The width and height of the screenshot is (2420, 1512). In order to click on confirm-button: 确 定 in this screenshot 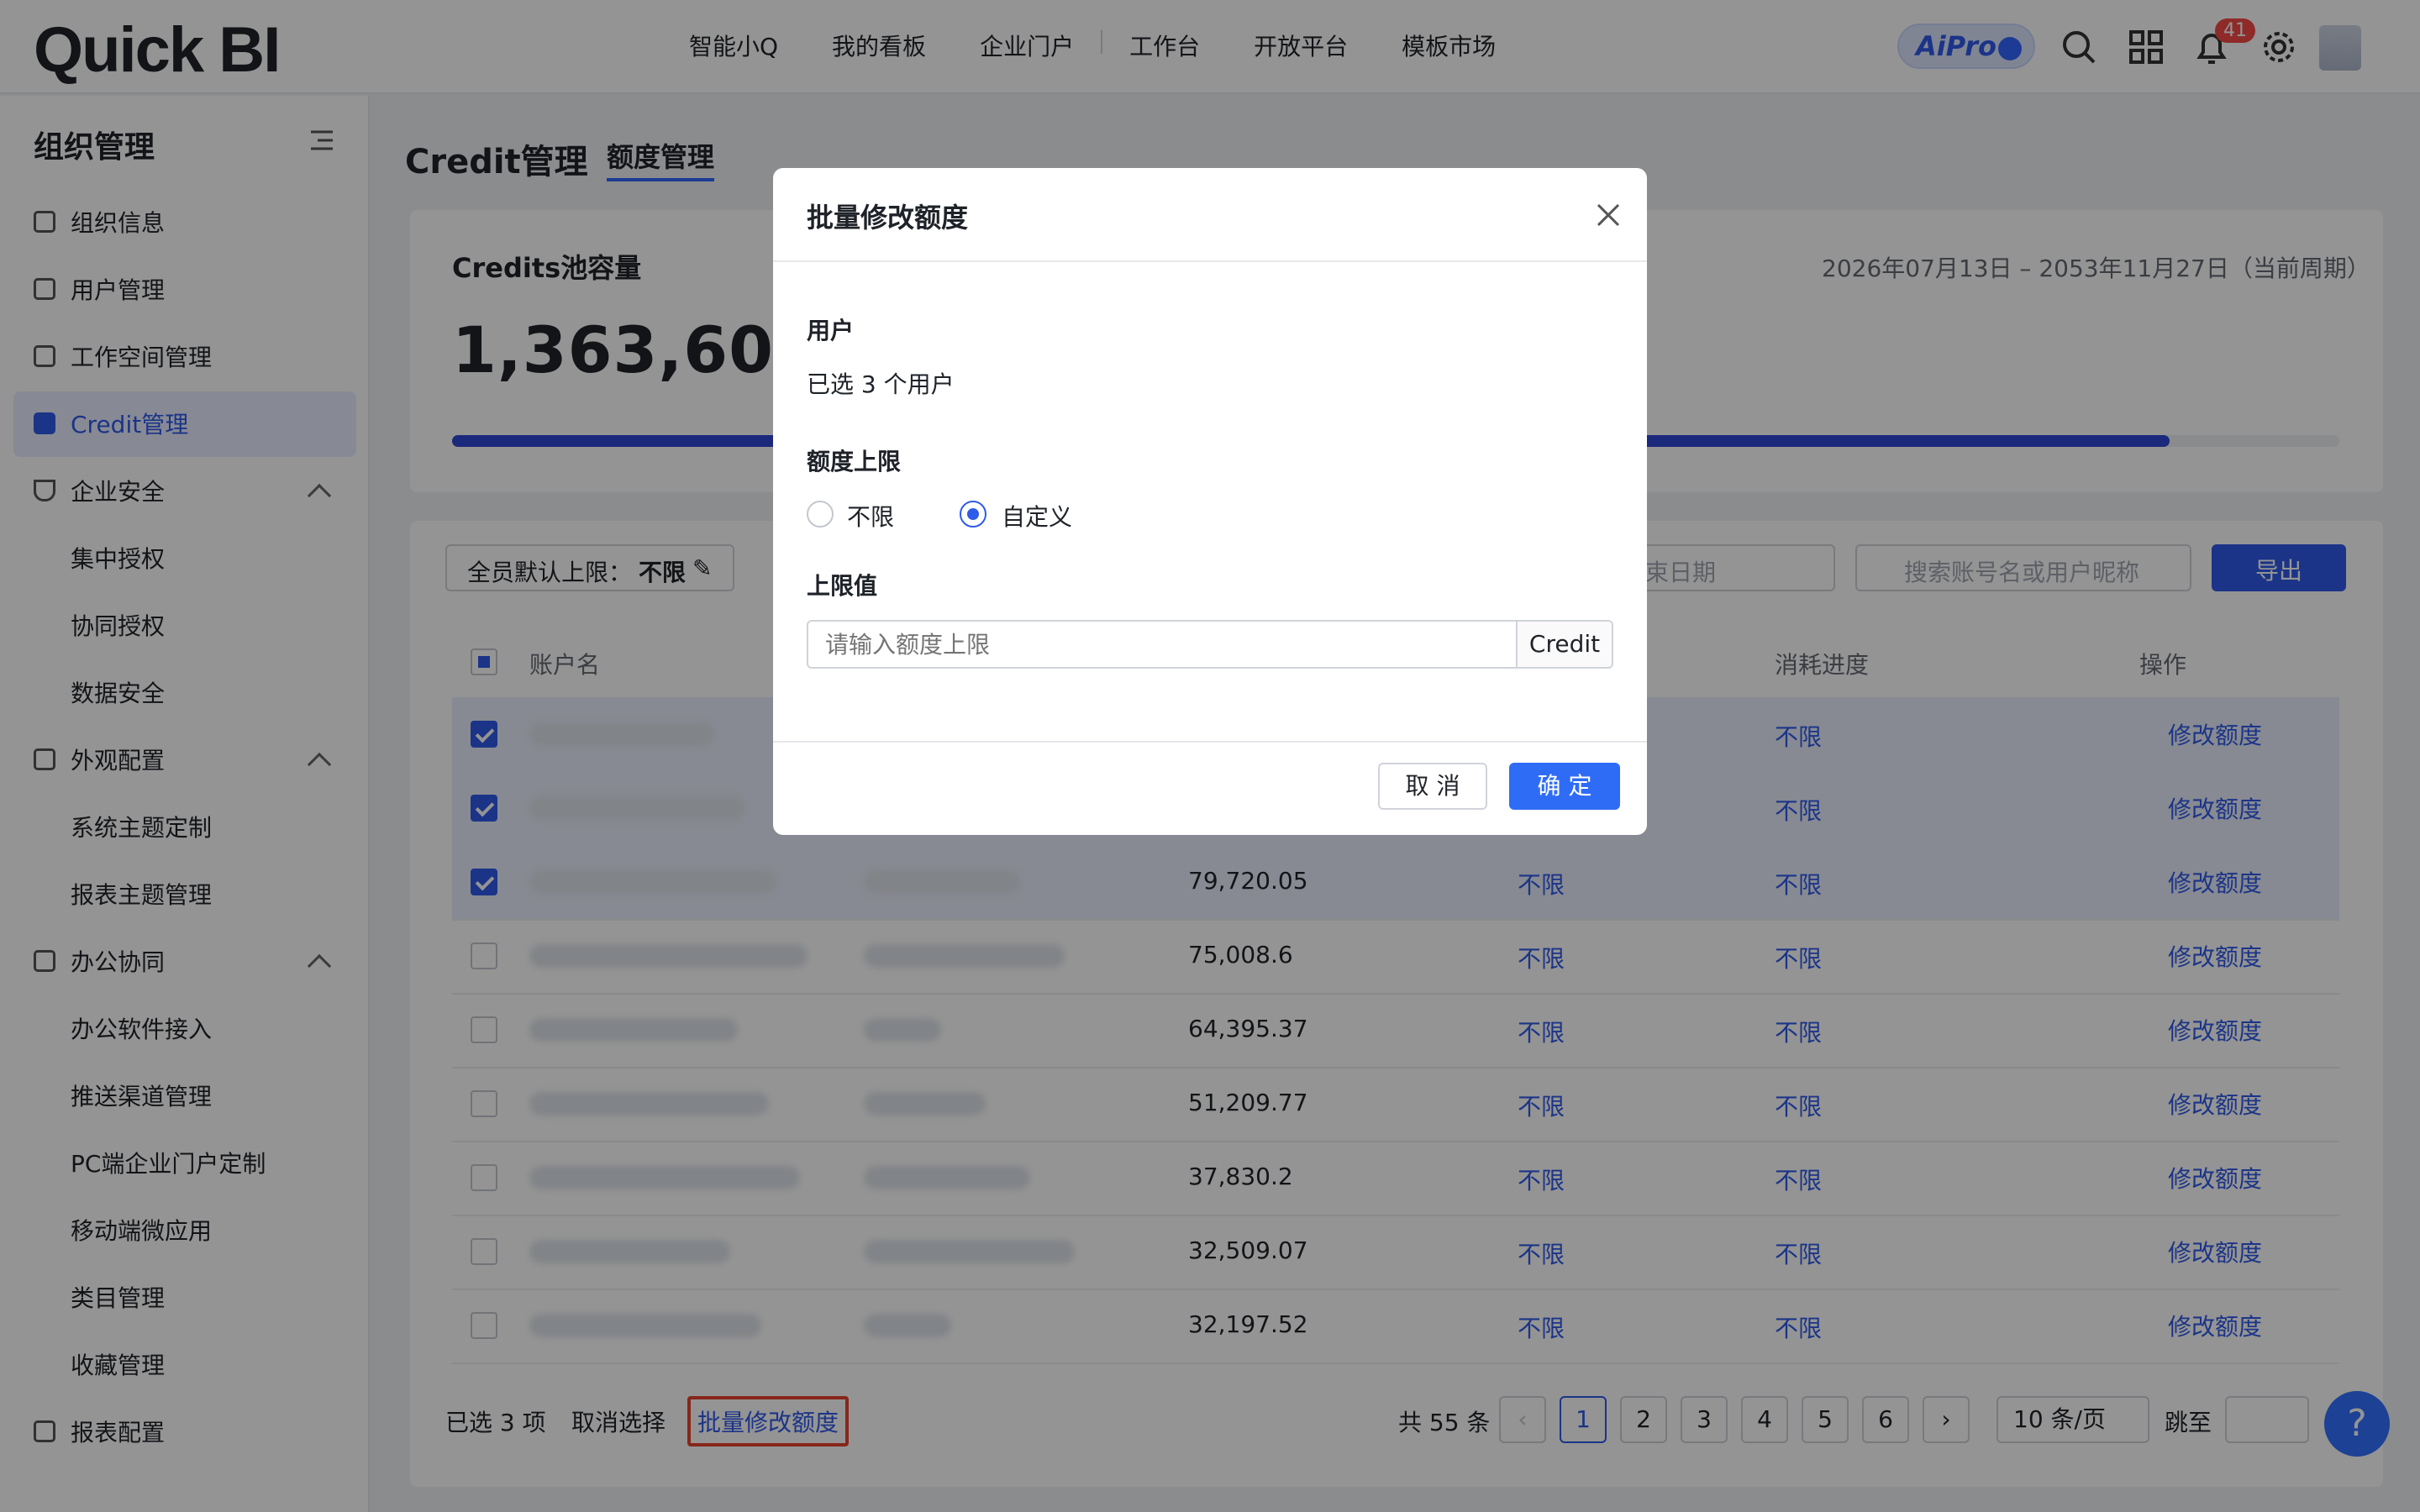, I will do `click(1564, 786)`.